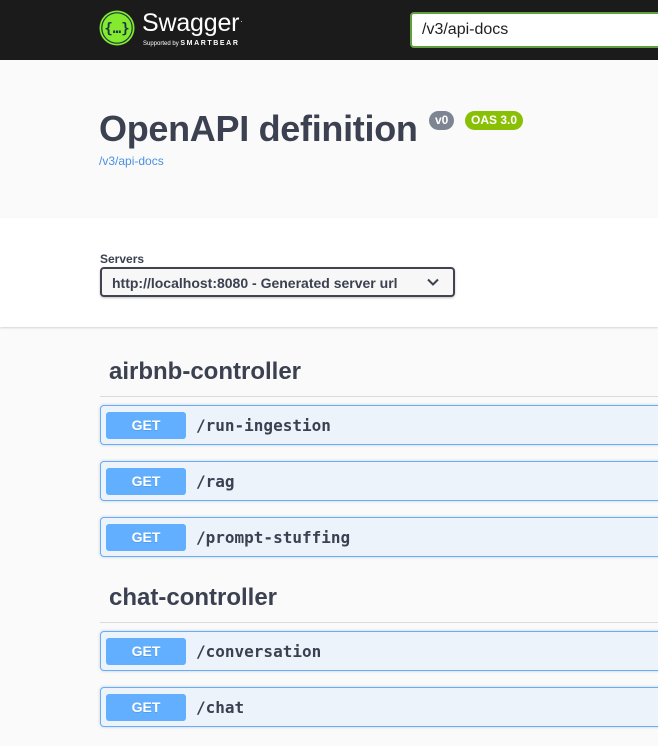  I want to click on operation-path: /rag, so click(215, 481).